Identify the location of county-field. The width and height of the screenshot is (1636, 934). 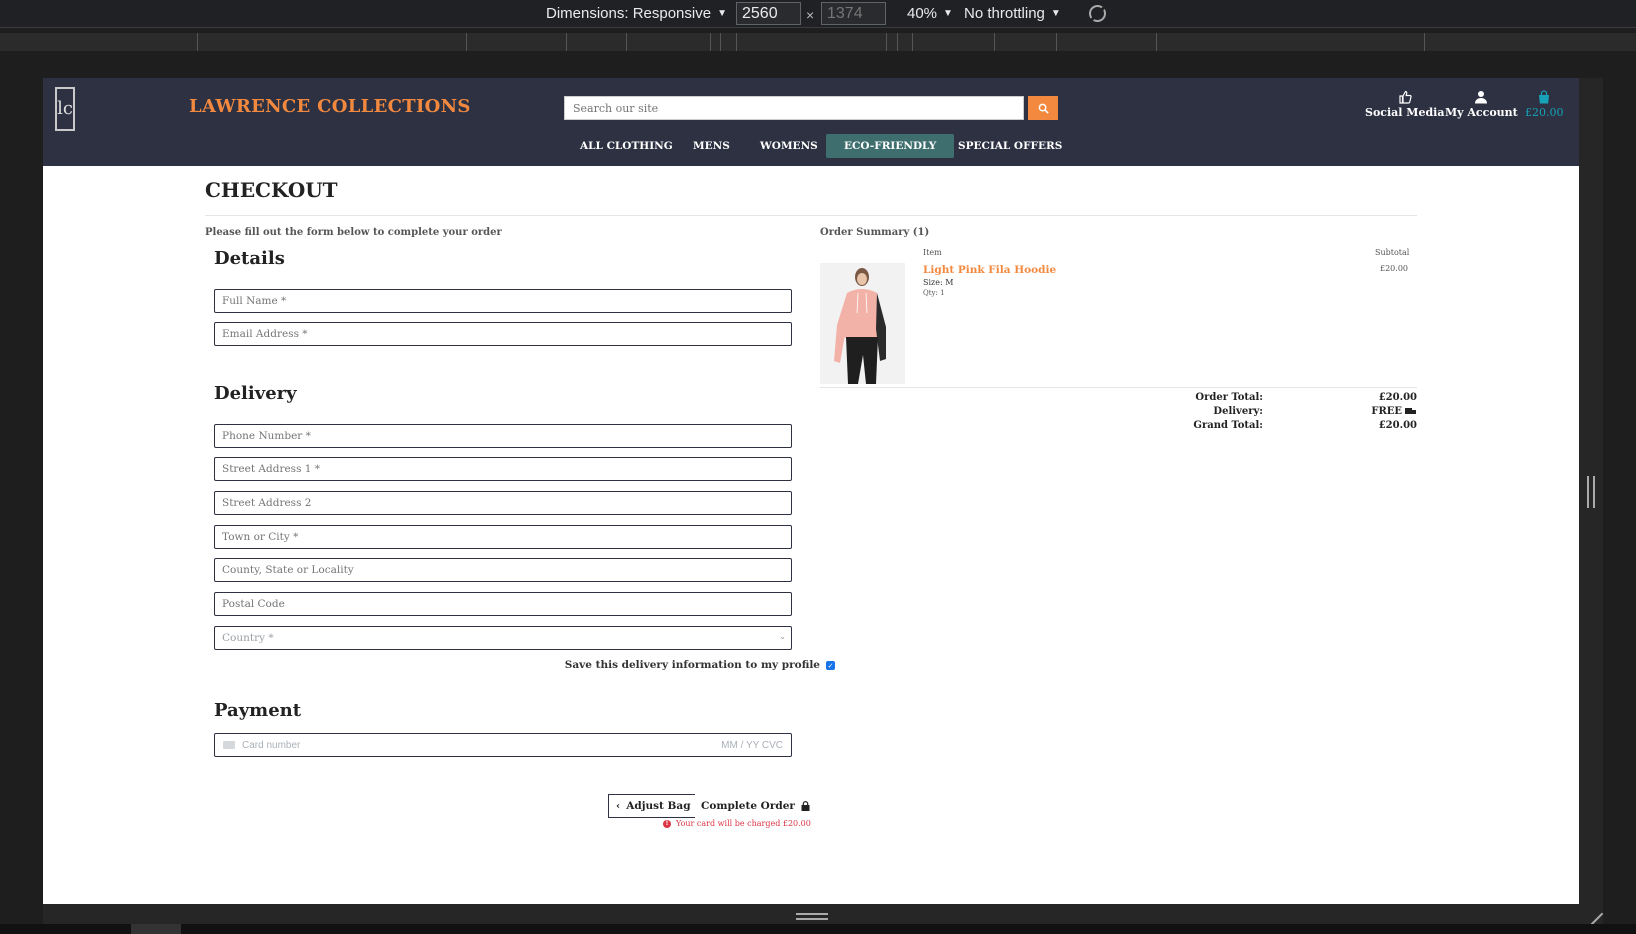
(503, 570).